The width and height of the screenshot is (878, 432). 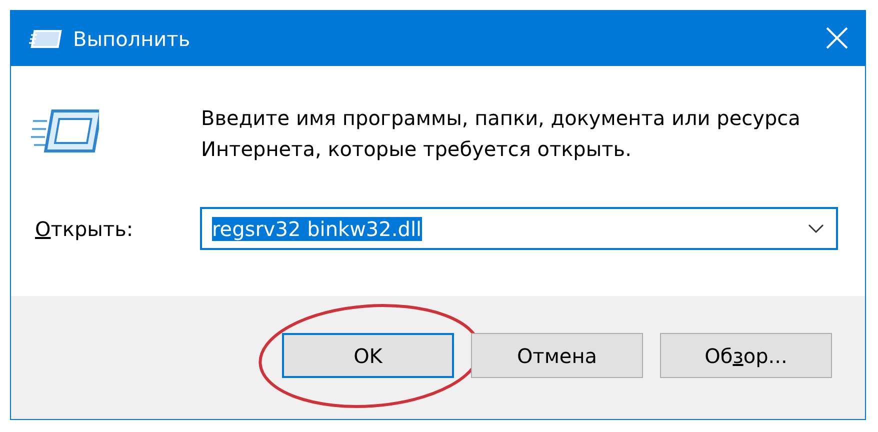 What do you see at coordinates (132, 38) in the screenshot?
I see `window-title: Выполнить` at bounding box center [132, 38].